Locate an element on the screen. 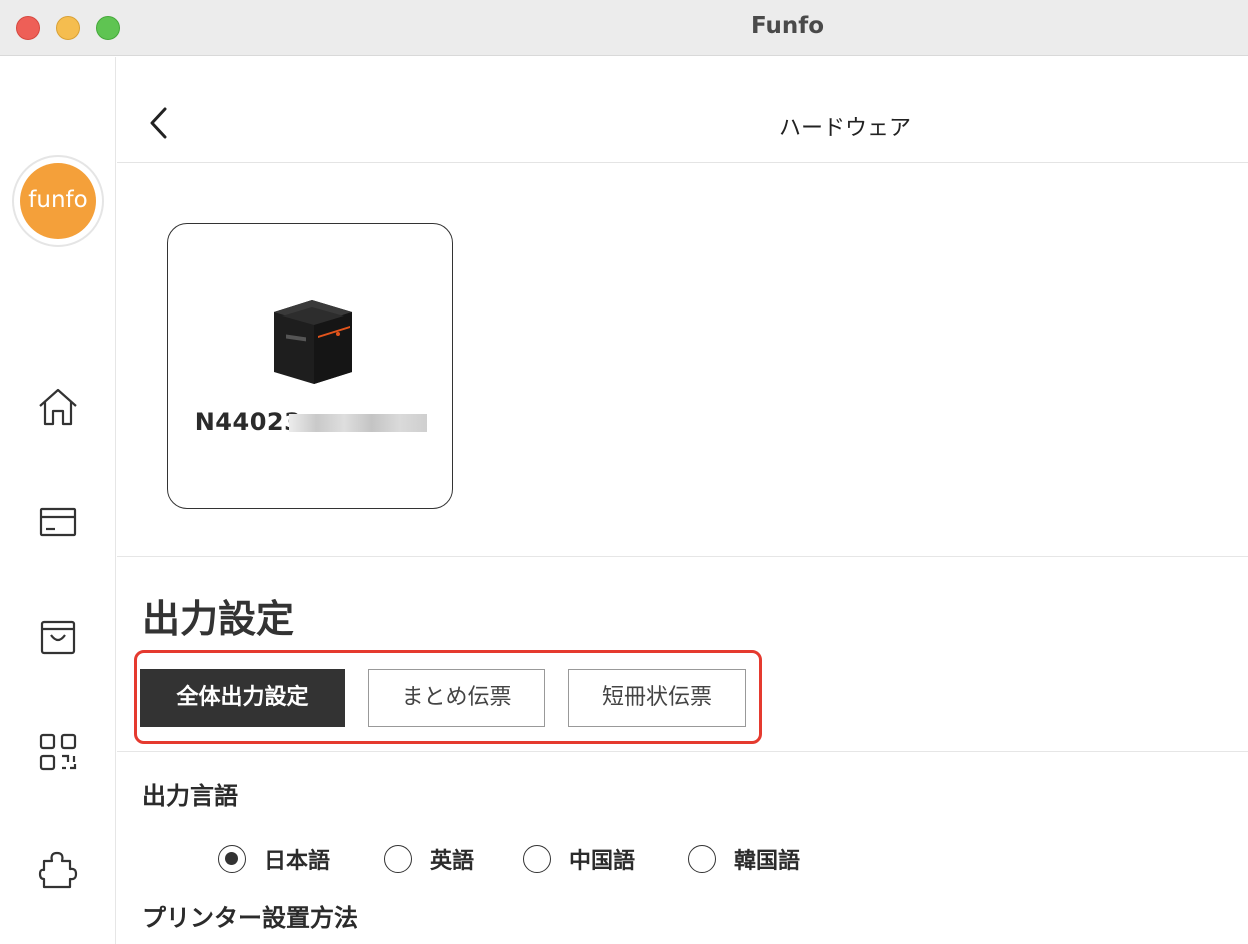 This screenshot has width=1248, height=944. output-settings-title: 出力設定 is located at coordinates (218, 619).